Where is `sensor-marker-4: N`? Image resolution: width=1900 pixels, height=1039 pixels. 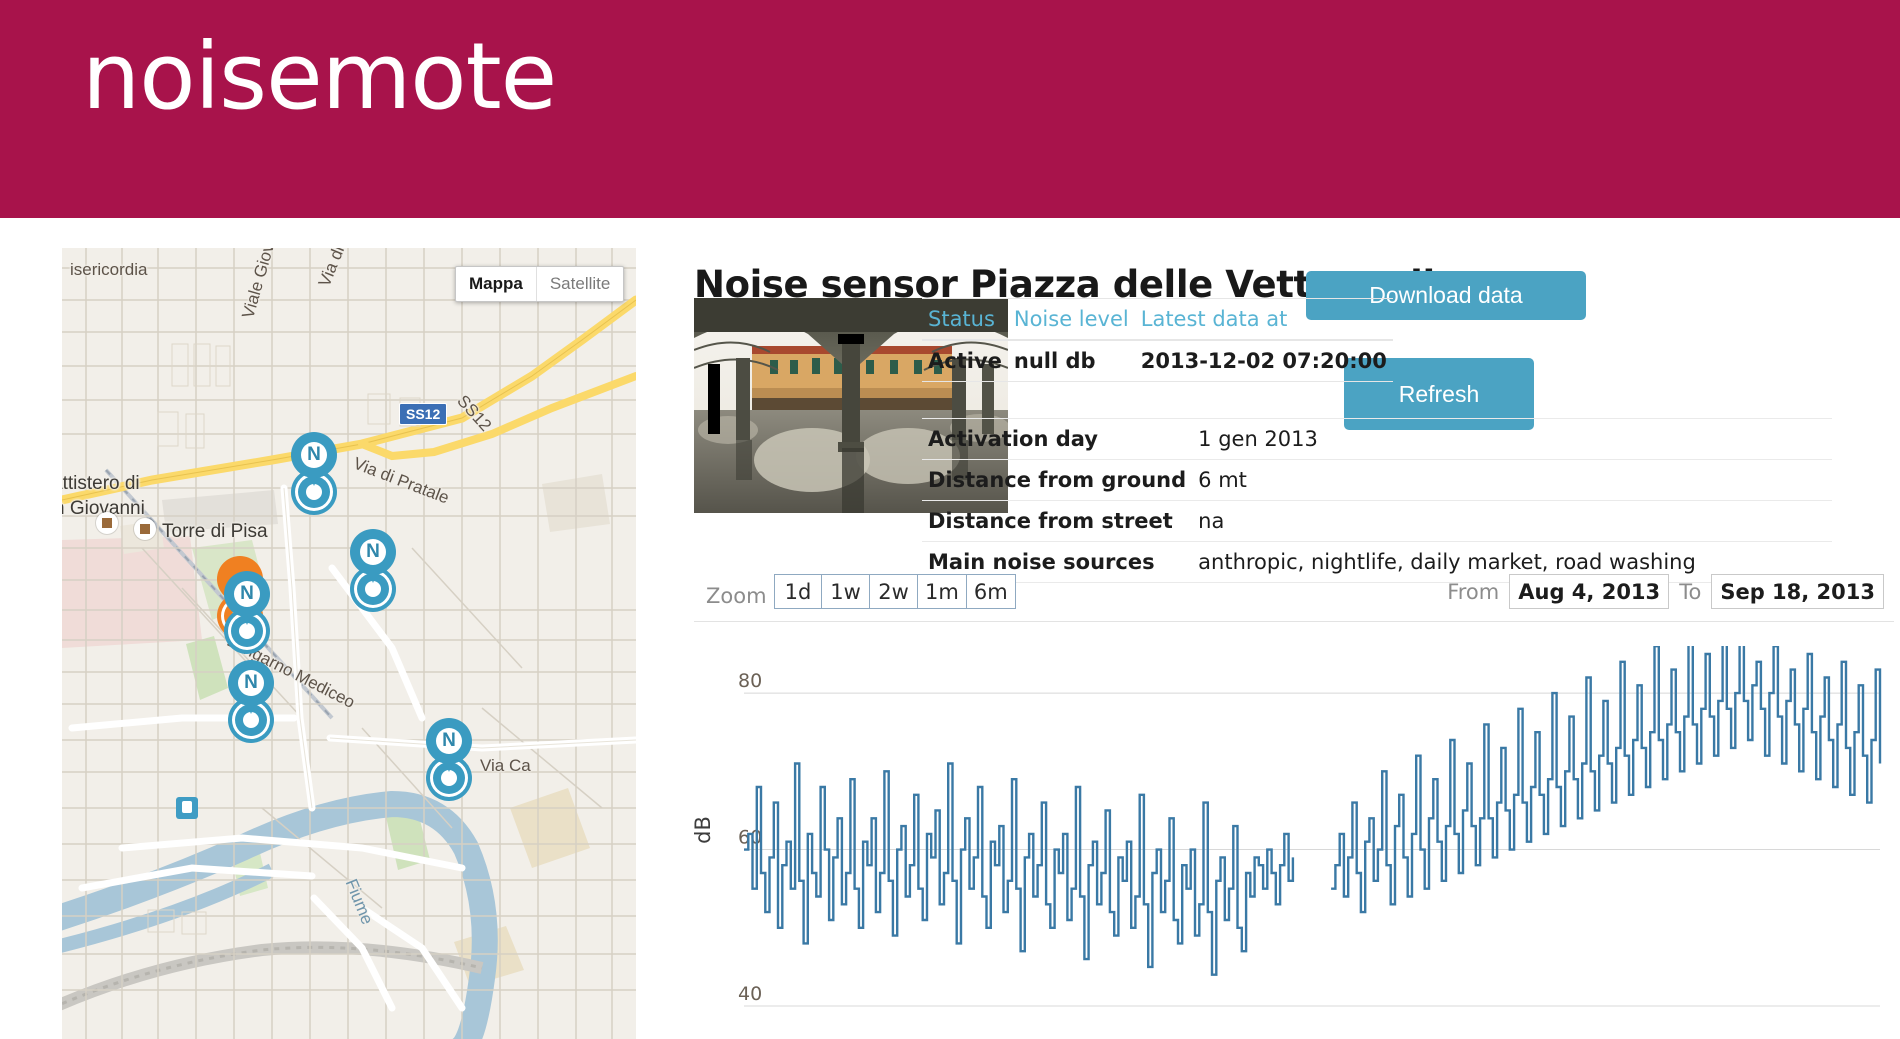 sensor-marker-4: N is located at coordinates (251, 698).